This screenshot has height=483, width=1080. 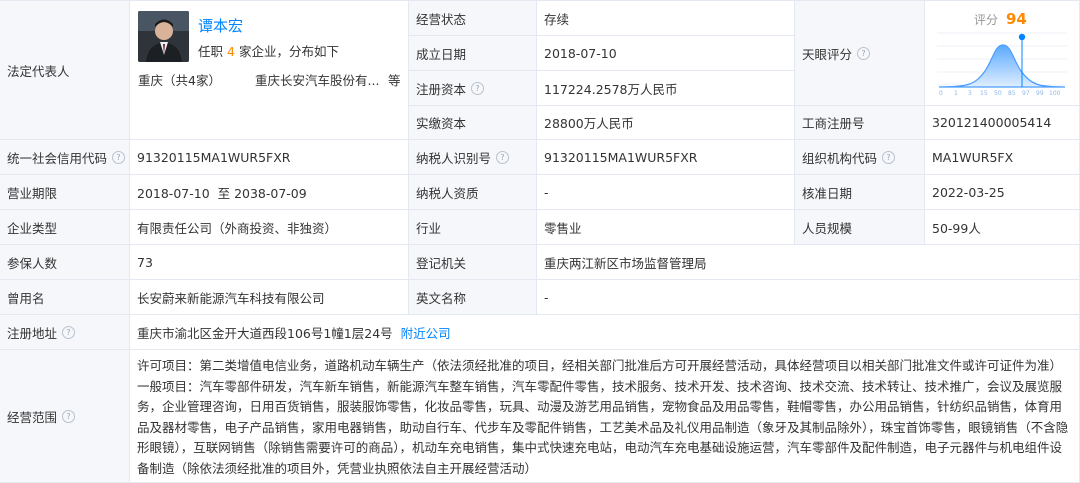 What do you see at coordinates (666, 157) in the screenshot?
I see `taxpayer-id-value: 91320115MA1WUR5FXR` at bounding box center [666, 157].